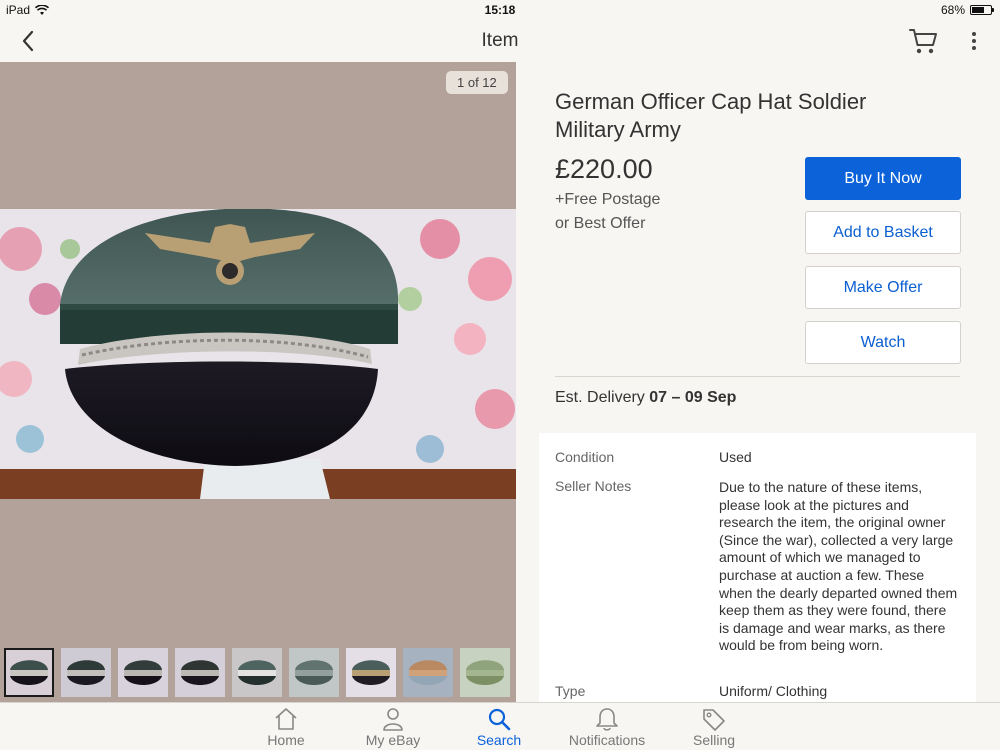 This screenshot has width=1000, height=750. Describe the element at coordinates (714, 720) in the screenshot. I see `tag-icon` at that location.